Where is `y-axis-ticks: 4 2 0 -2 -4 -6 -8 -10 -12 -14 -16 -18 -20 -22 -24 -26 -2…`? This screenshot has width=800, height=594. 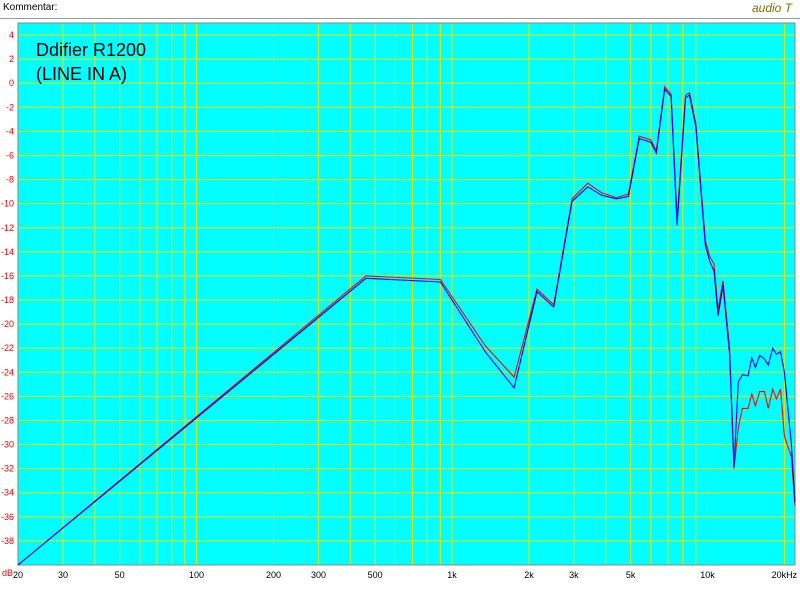 y-axis-ticks: 4 2 0 -2 -4 -6 -8 -10 -12 -14 -16 -18 -20 -22 -24 -26 -2… is located at coordinates (7, 304).